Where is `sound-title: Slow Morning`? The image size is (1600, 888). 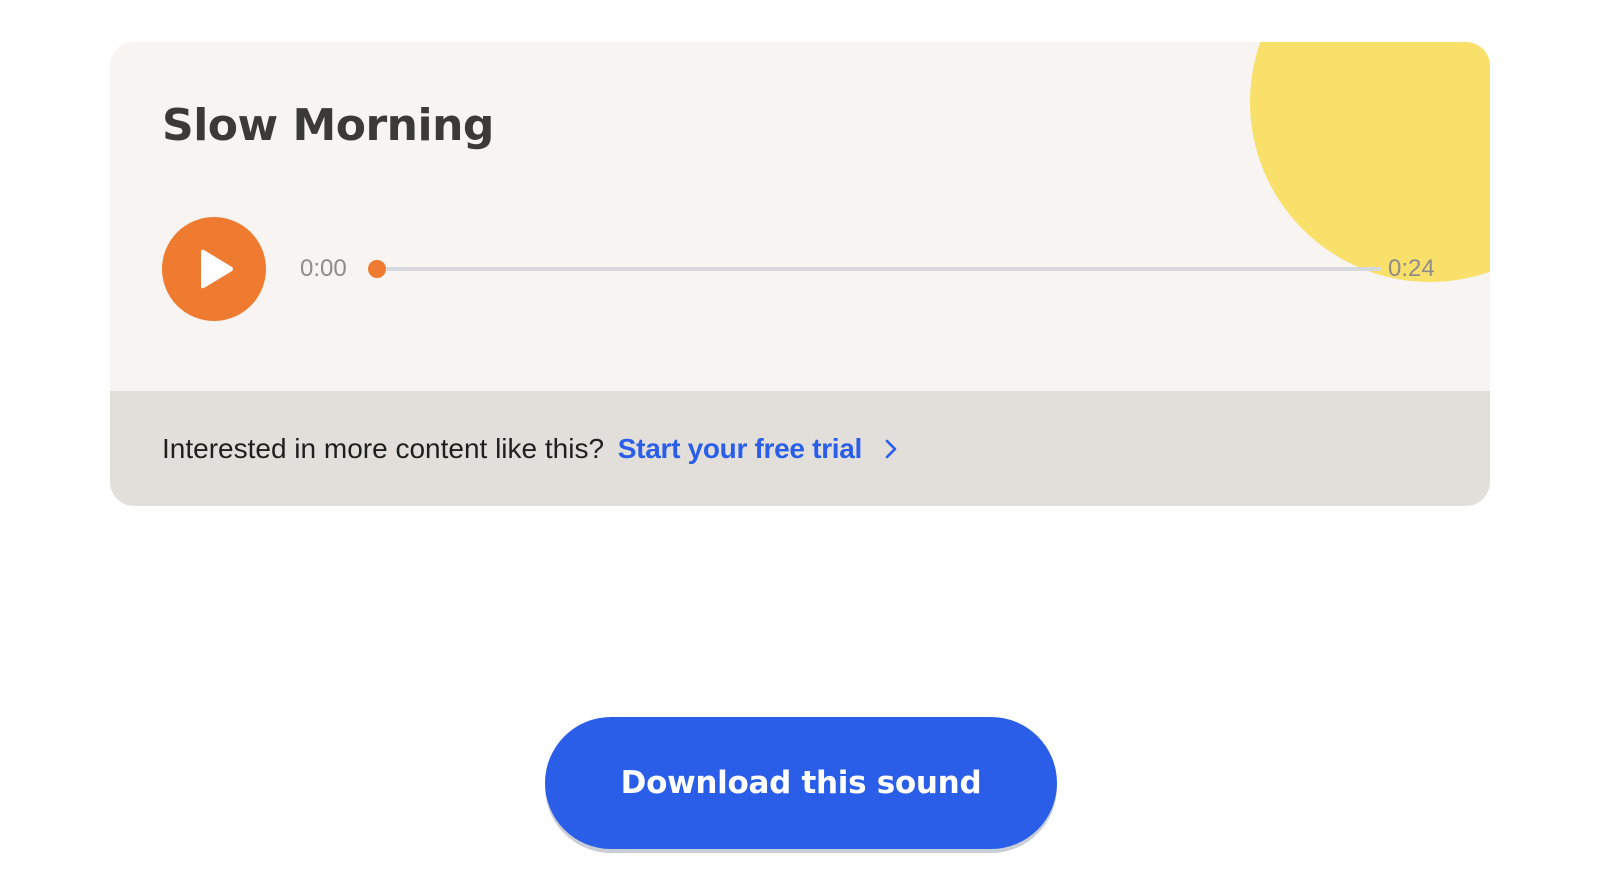
sound-title: Slow Morning is located at coordinates (328, 125).